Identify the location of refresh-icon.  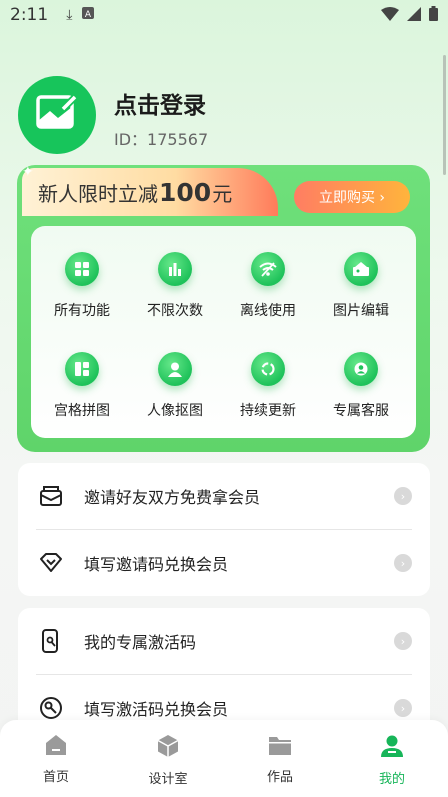
(268, 369).